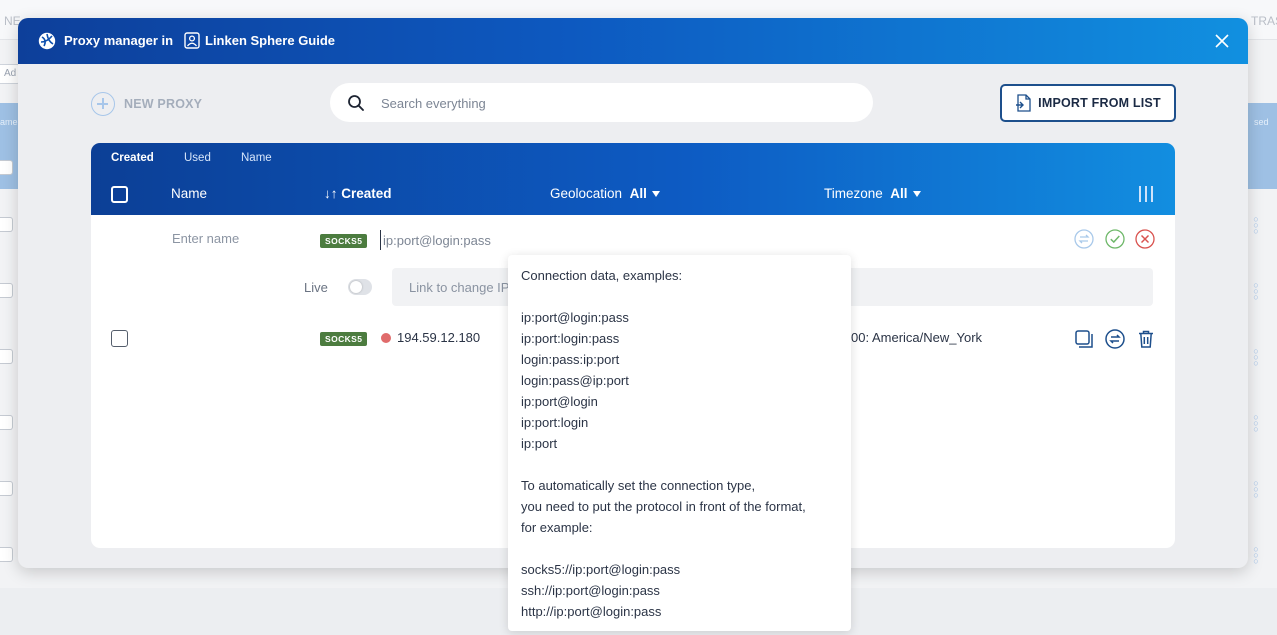 The height and width of the screenshot is (635, 1277). What do you see at coordinates (10, 74) in the screenshot?
I see `background-add-field: Ad` at bounding box center [10, 74].